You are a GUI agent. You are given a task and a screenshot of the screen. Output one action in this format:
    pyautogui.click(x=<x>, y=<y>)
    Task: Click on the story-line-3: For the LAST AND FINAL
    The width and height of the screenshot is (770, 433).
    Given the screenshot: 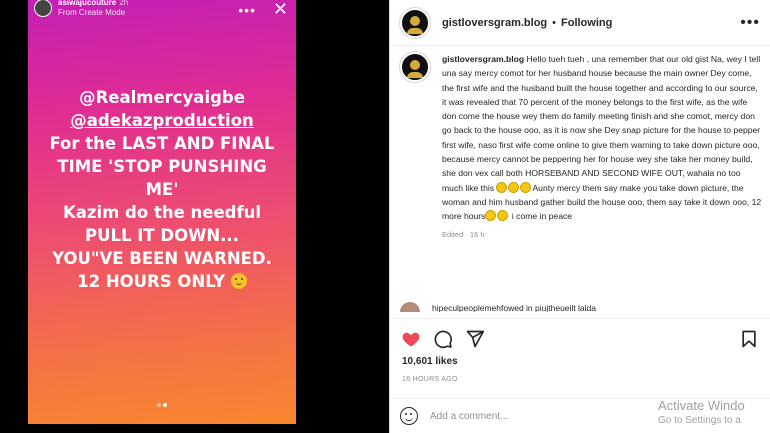 What is the action you would take?
    pyautogui.click(x=162, y=143)
    